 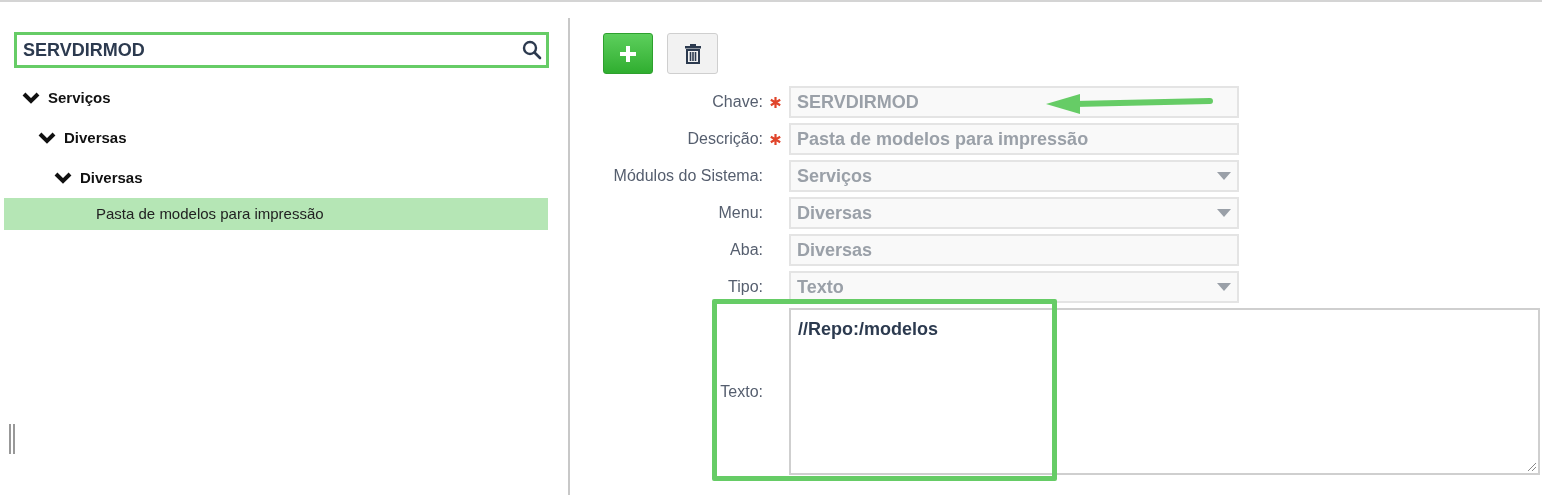 I want to click on field-label: Menu:, so click(x=740, y=213).